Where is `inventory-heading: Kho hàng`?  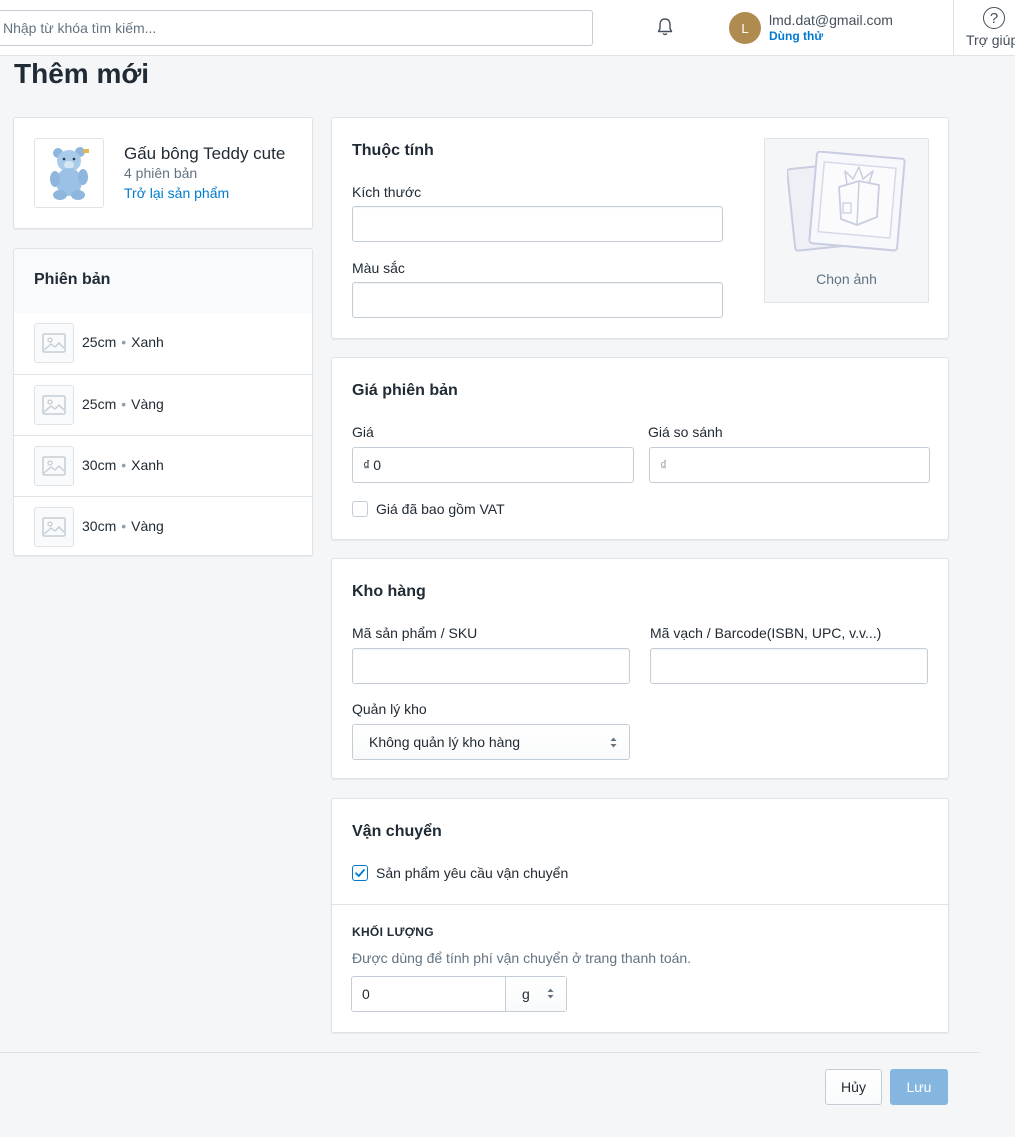 inventory-heading: Kho hàng is located at coordinates (389, 591).